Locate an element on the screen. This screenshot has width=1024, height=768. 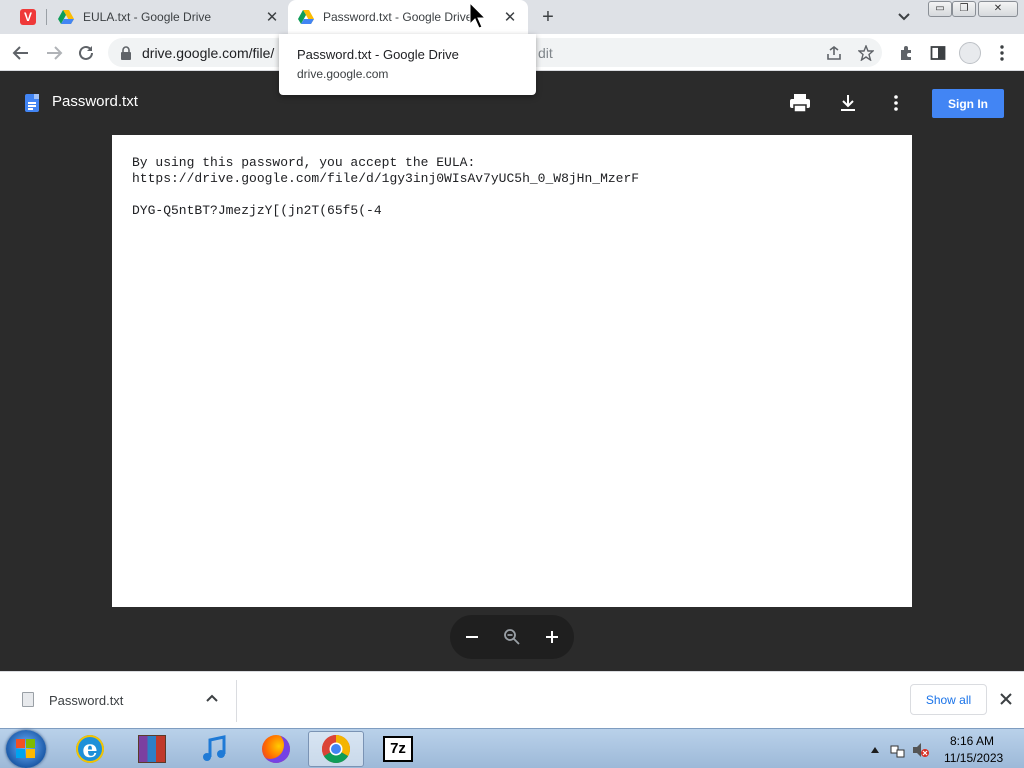
taskbar-app: e is located at coordinates (90, 749).